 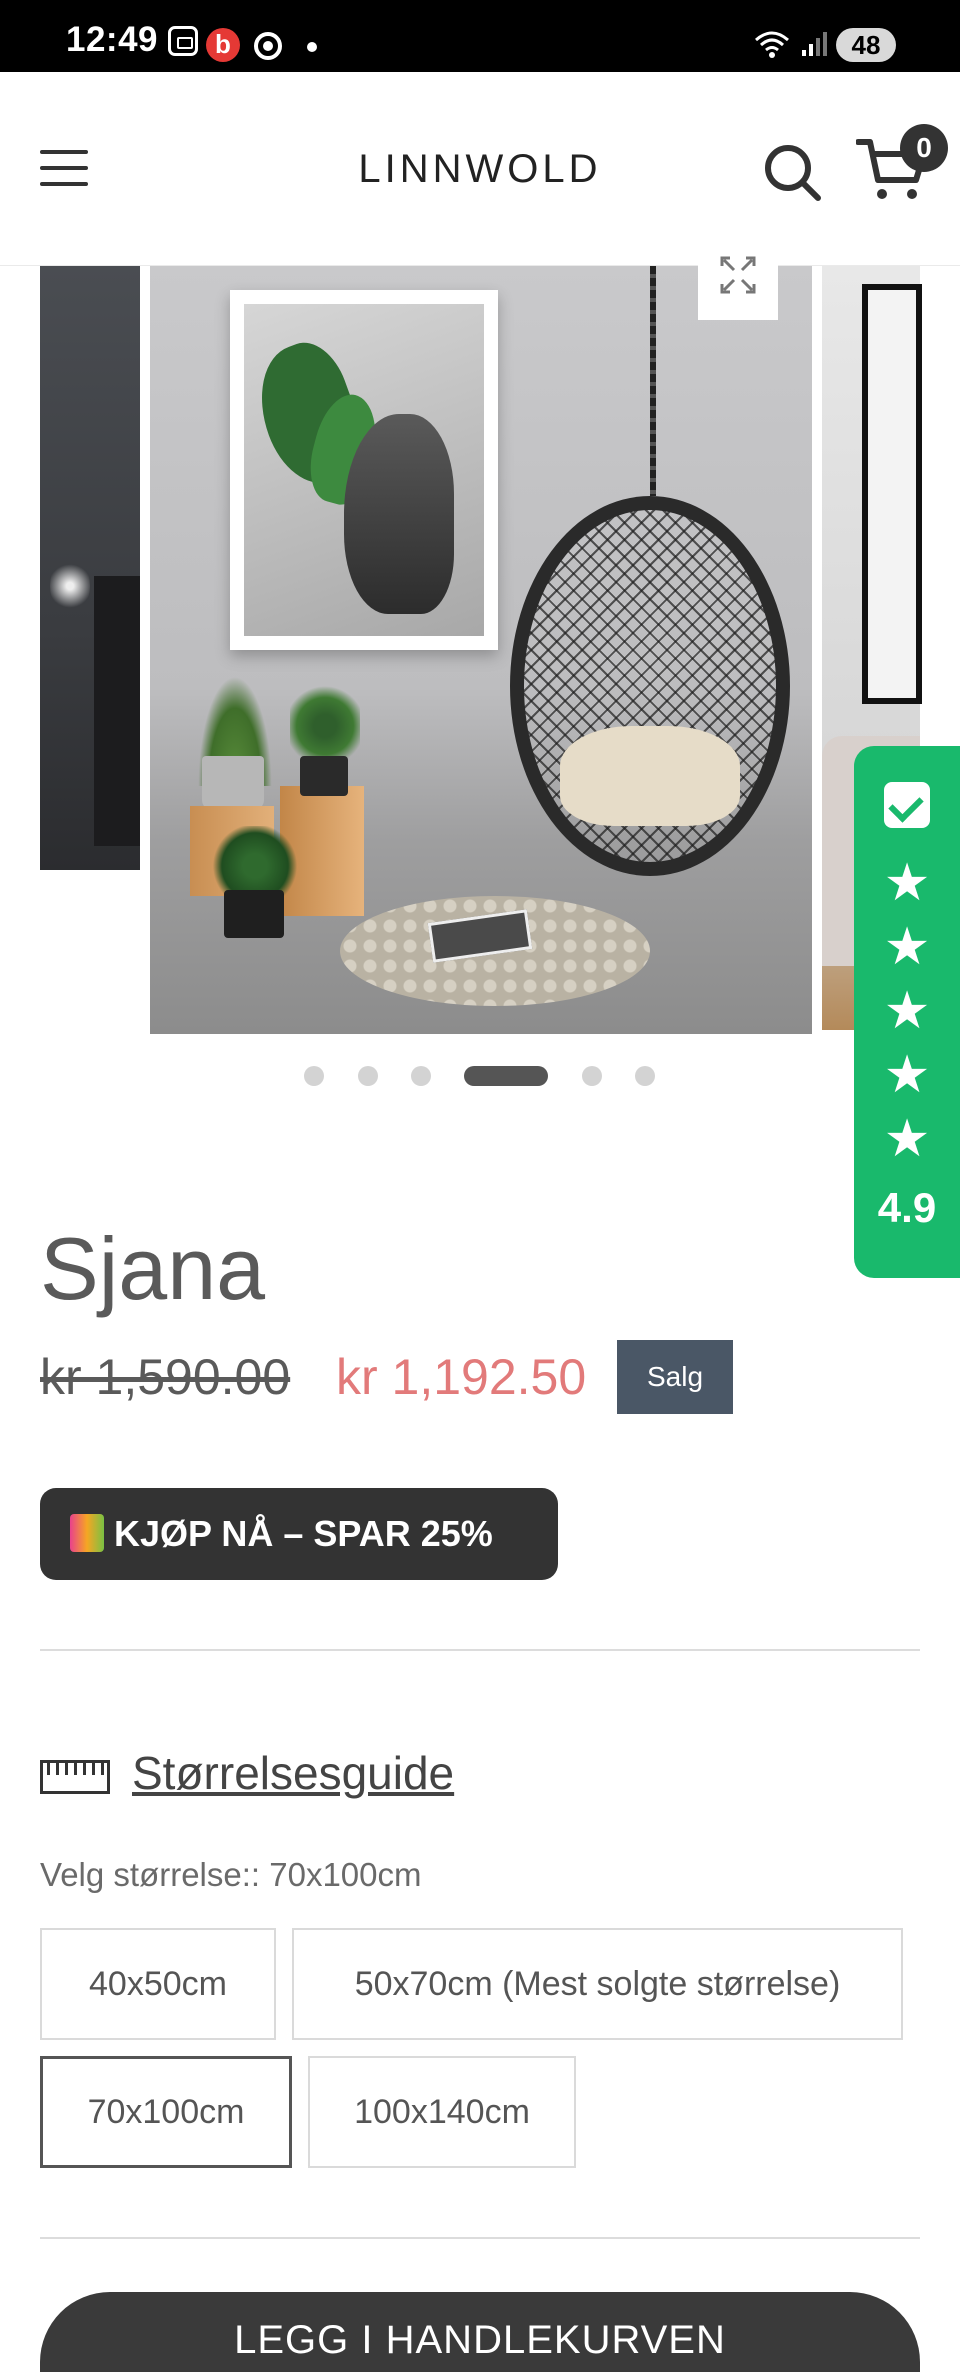 I want to click on ruler-icon, so click(x=75, y=1777).